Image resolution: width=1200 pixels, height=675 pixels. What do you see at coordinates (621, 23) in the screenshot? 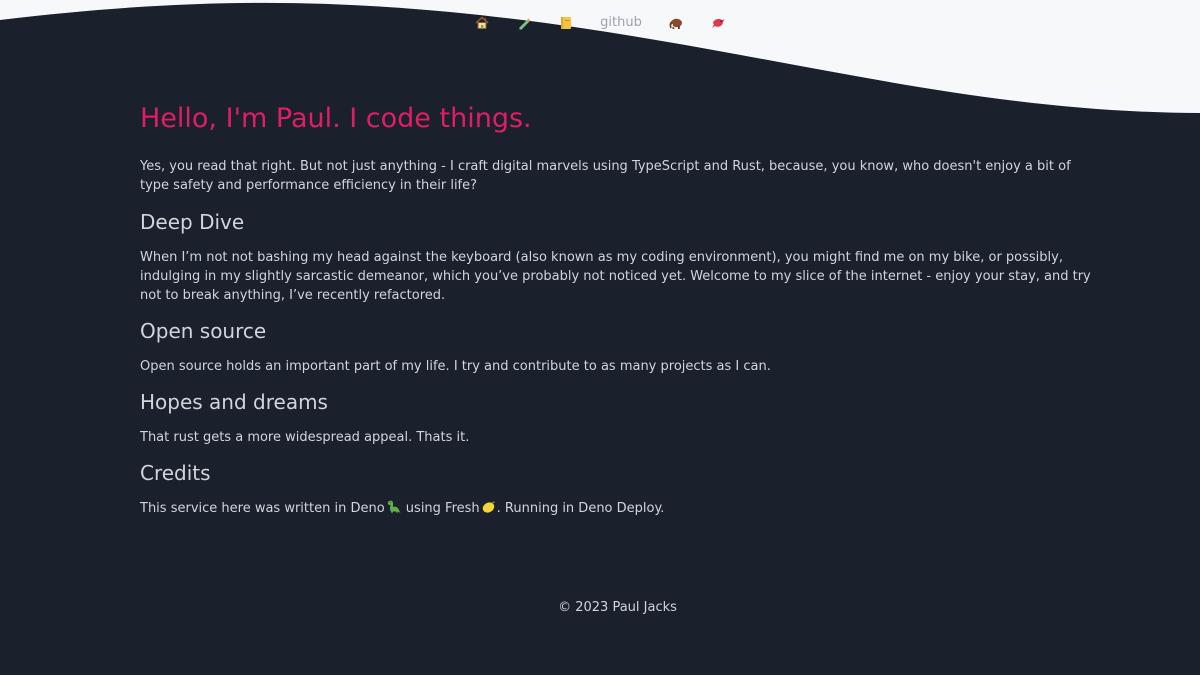
I see `nav-github-link: github` at bounding box center [621, 23].